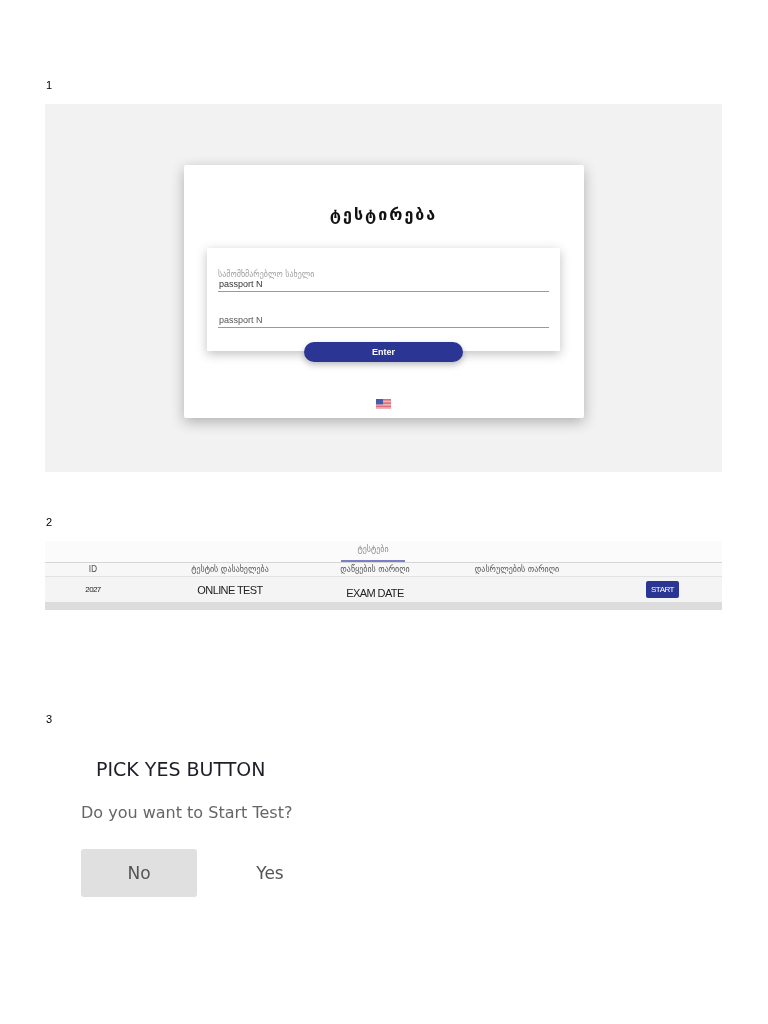  I want to click on figure-number: 2, so click(49, 522).